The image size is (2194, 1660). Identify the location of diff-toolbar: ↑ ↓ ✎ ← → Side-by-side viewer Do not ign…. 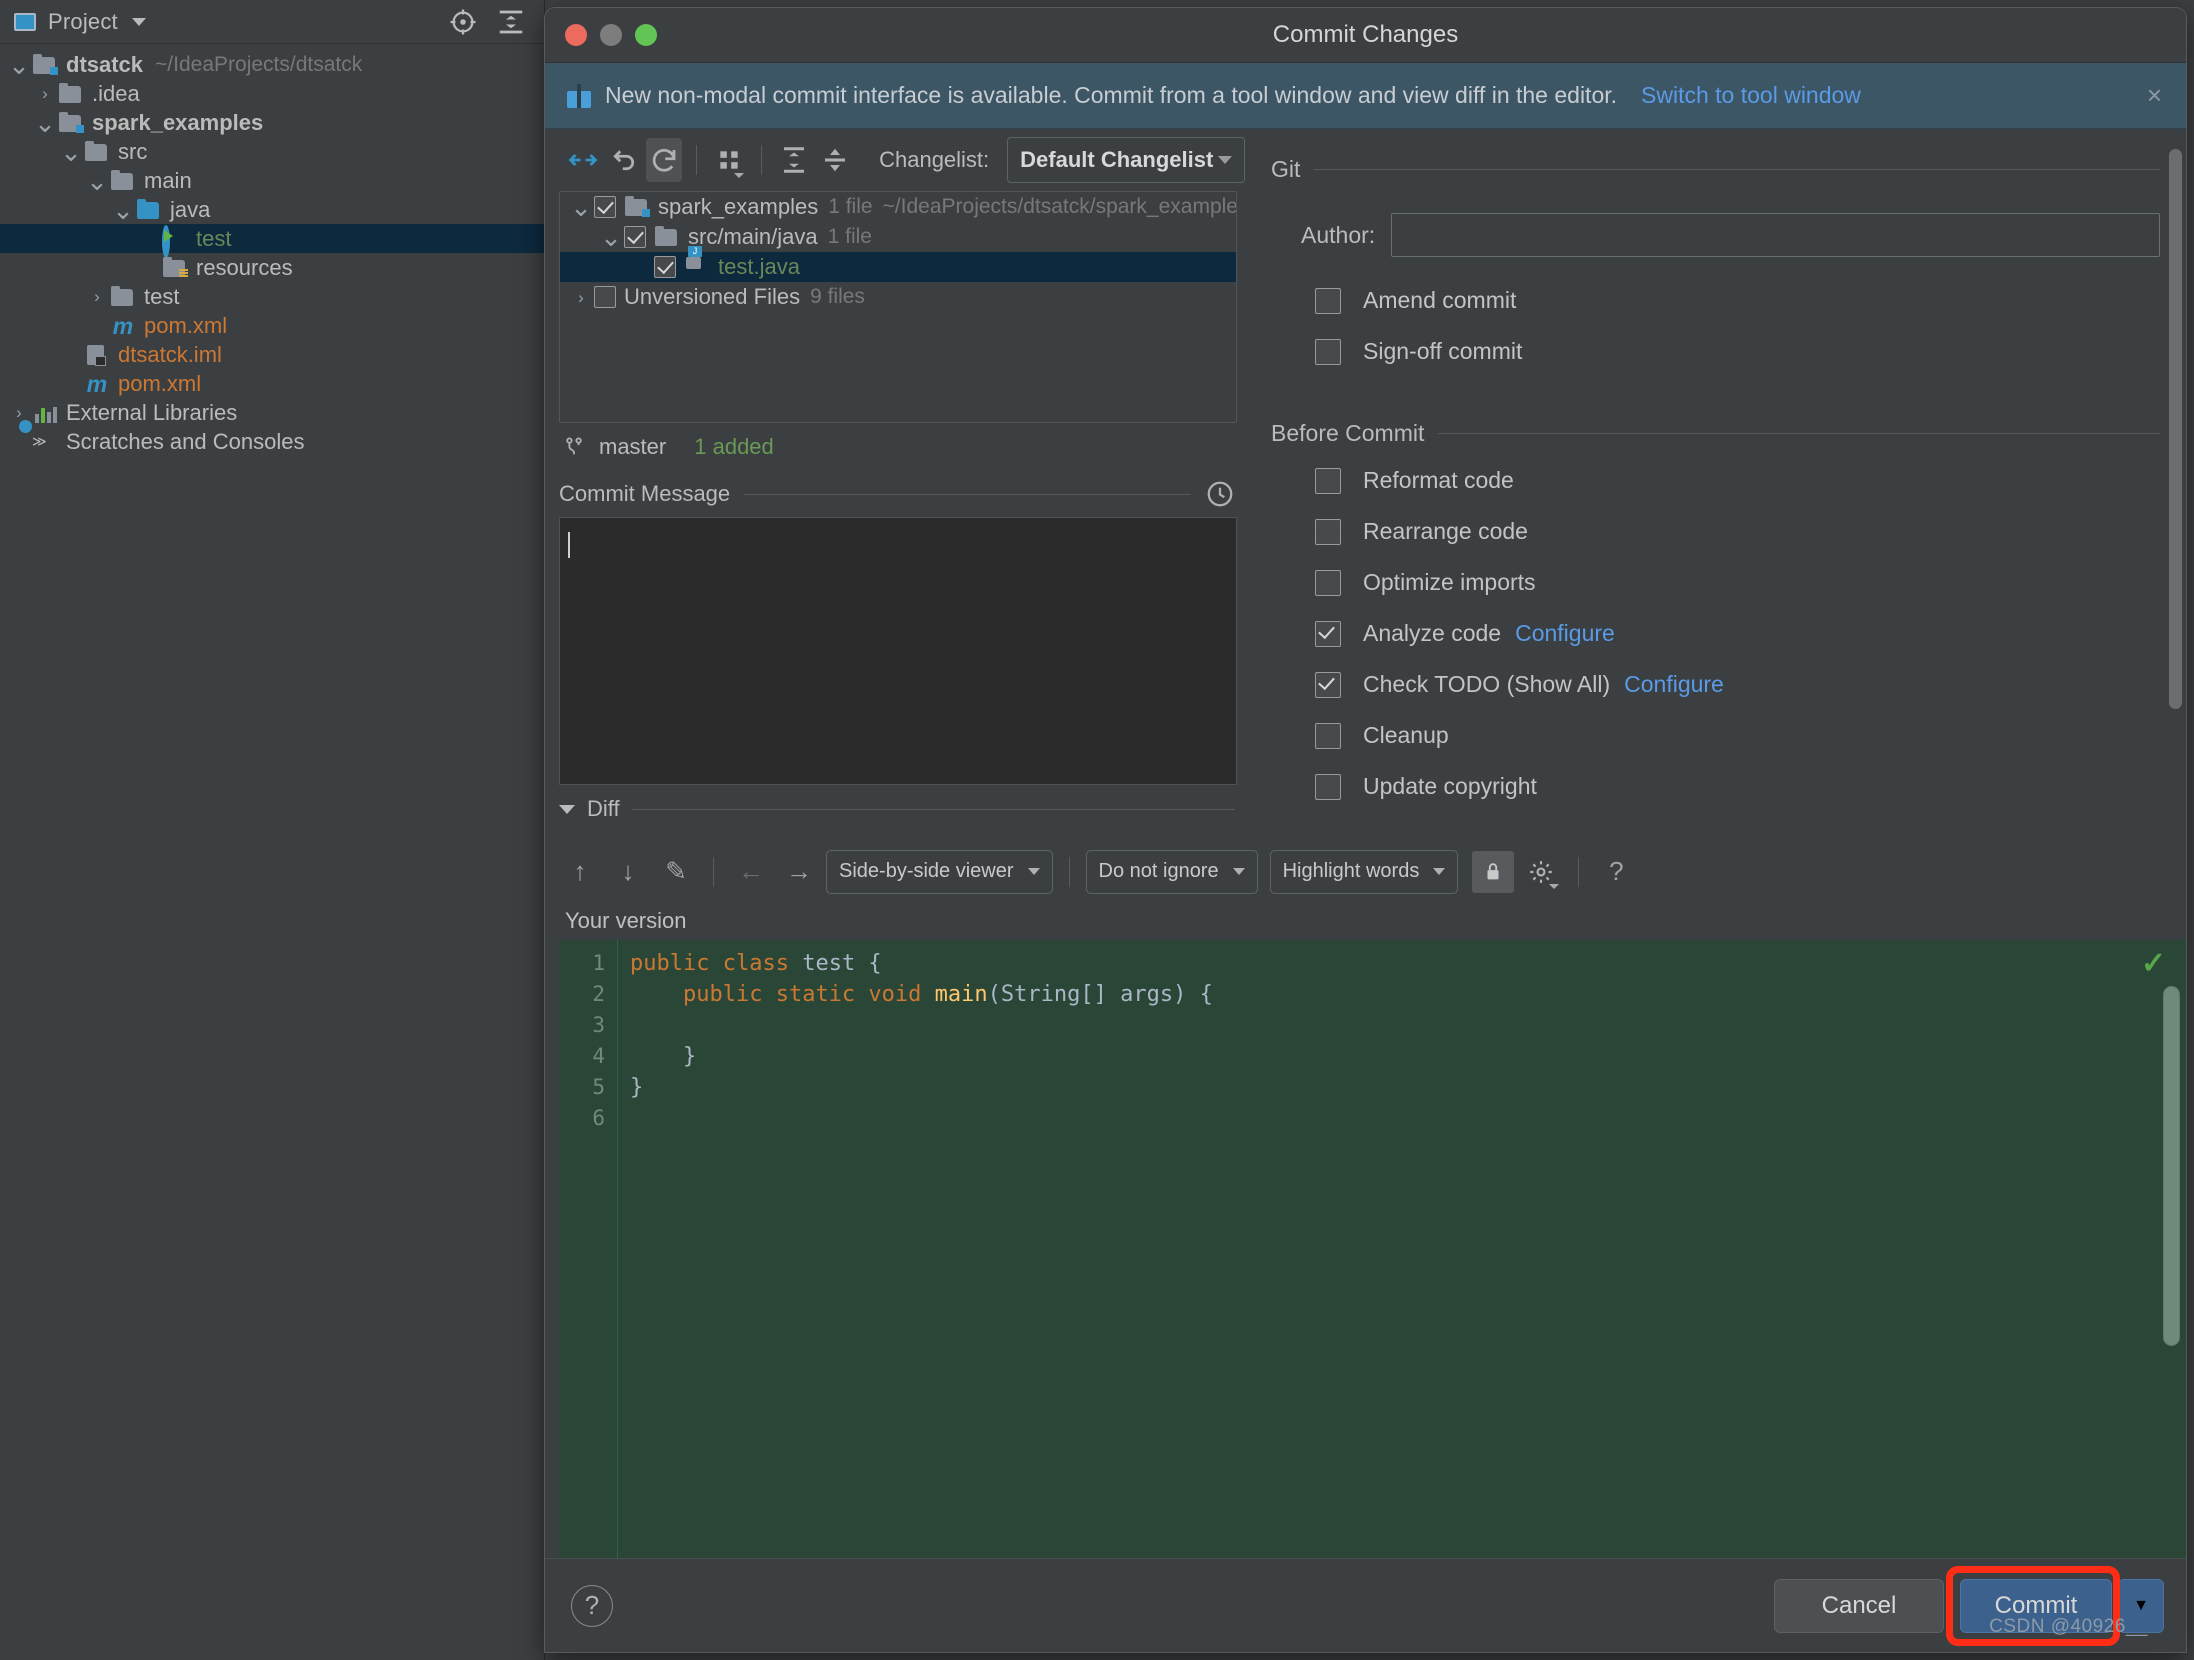
(1372, 872).